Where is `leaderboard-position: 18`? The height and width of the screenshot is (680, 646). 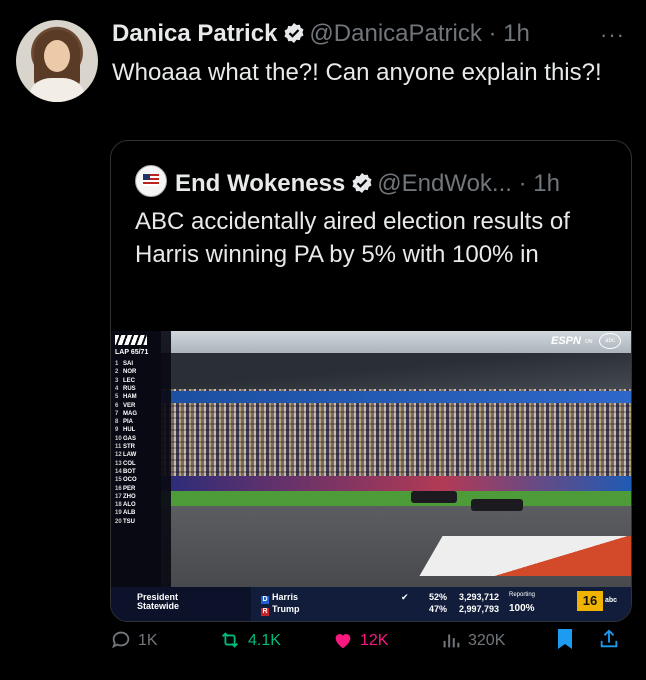
leaderboard-position: 18 is located at coordinates (118, 505).